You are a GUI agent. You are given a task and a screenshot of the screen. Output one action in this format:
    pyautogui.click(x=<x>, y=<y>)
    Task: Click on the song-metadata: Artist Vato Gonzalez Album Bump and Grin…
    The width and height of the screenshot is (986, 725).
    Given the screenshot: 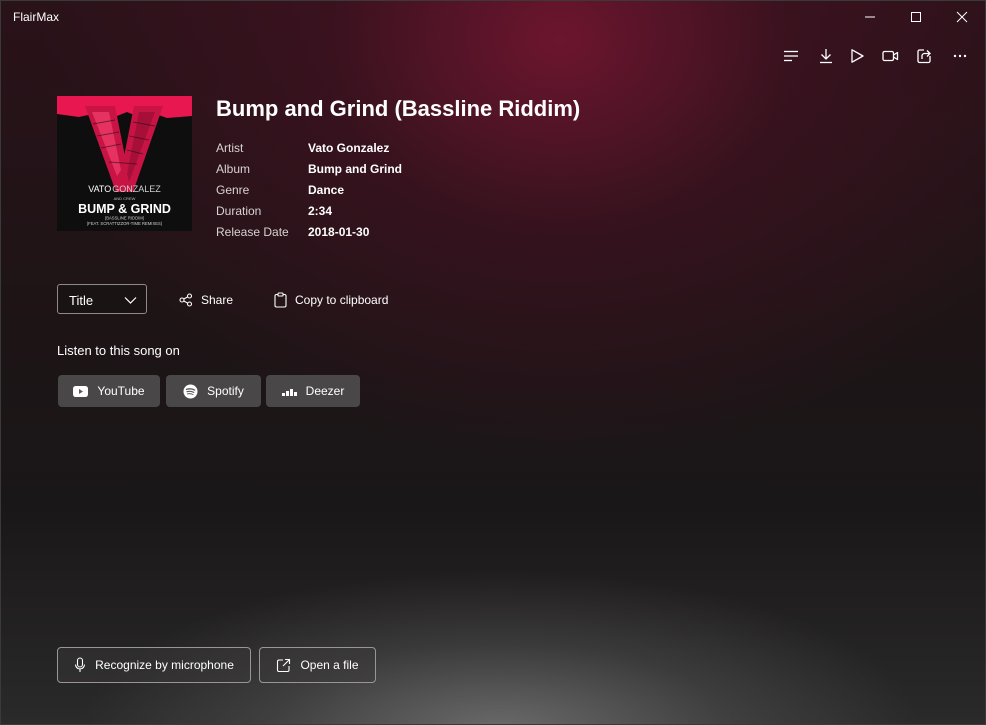 What is the action you would take?
    pyautogui.click(x=309, y=189)
    